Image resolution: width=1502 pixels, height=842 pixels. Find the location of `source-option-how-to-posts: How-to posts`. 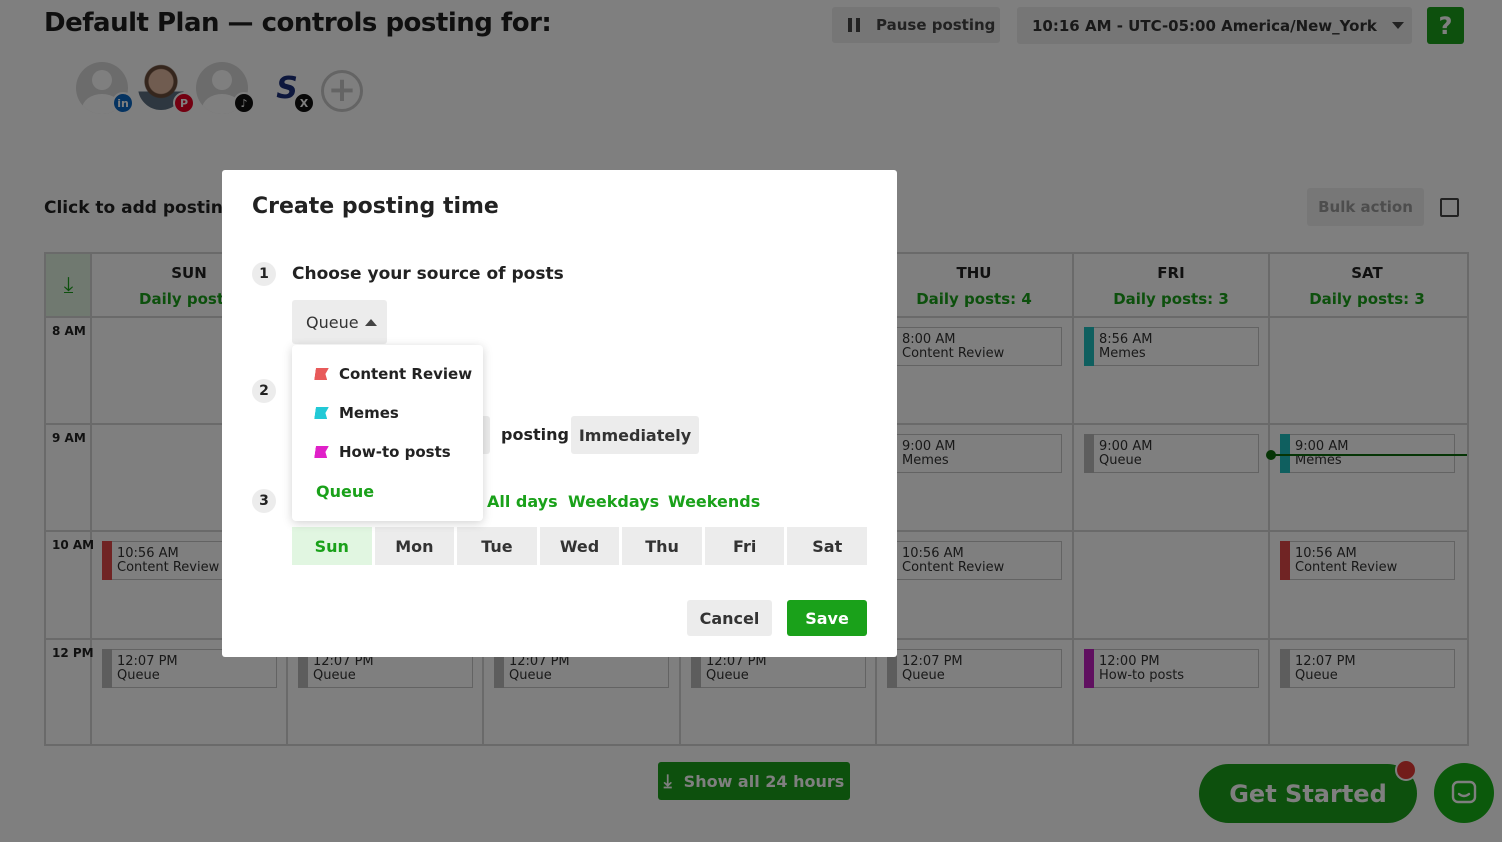

source-option-how-to-posts: How-to posts is located at coordinates (382, 452).